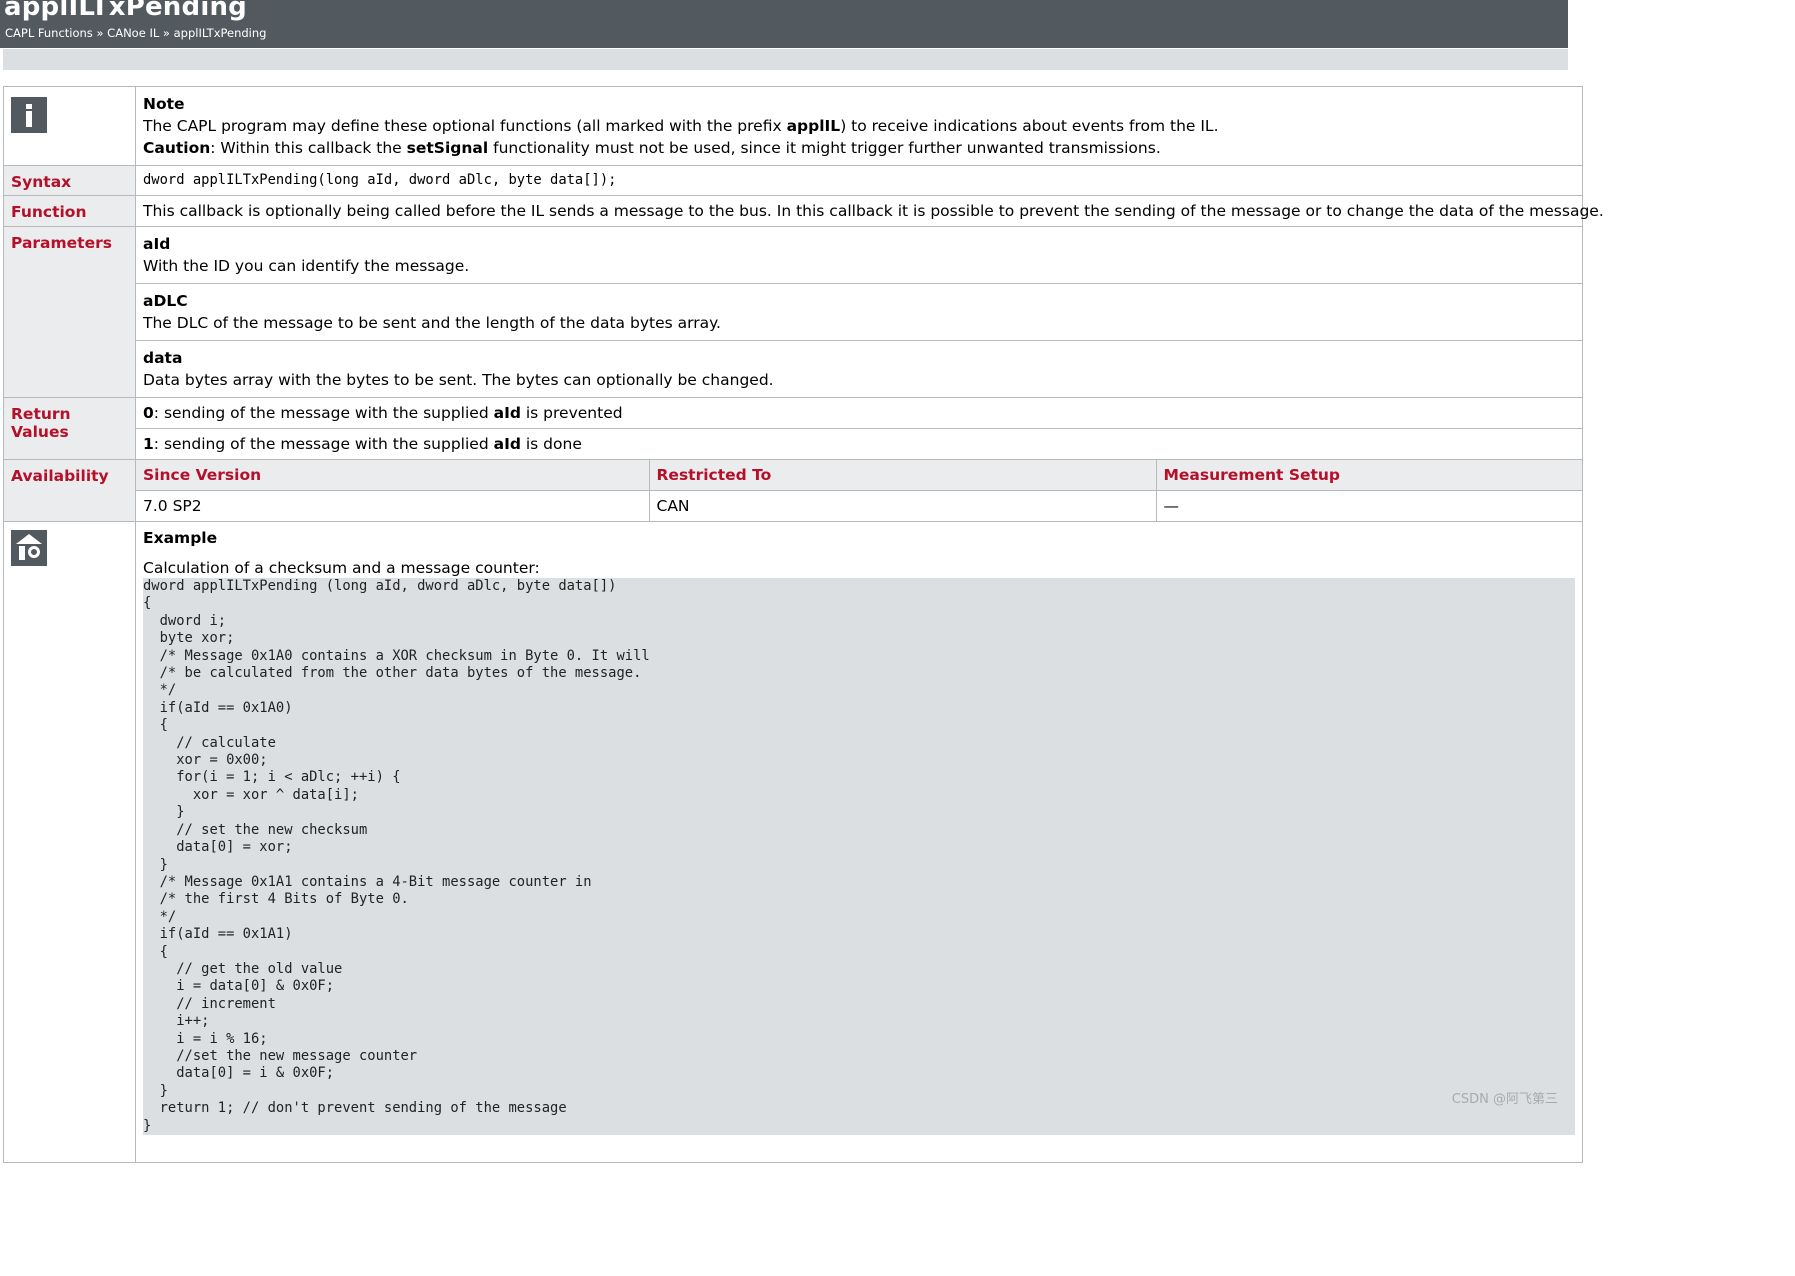 The image size is (1795, 1276). What do you see at coordinates (69, 126) in the screenshot?
I see `note-icon-cell` at bounding box center [69, 126].